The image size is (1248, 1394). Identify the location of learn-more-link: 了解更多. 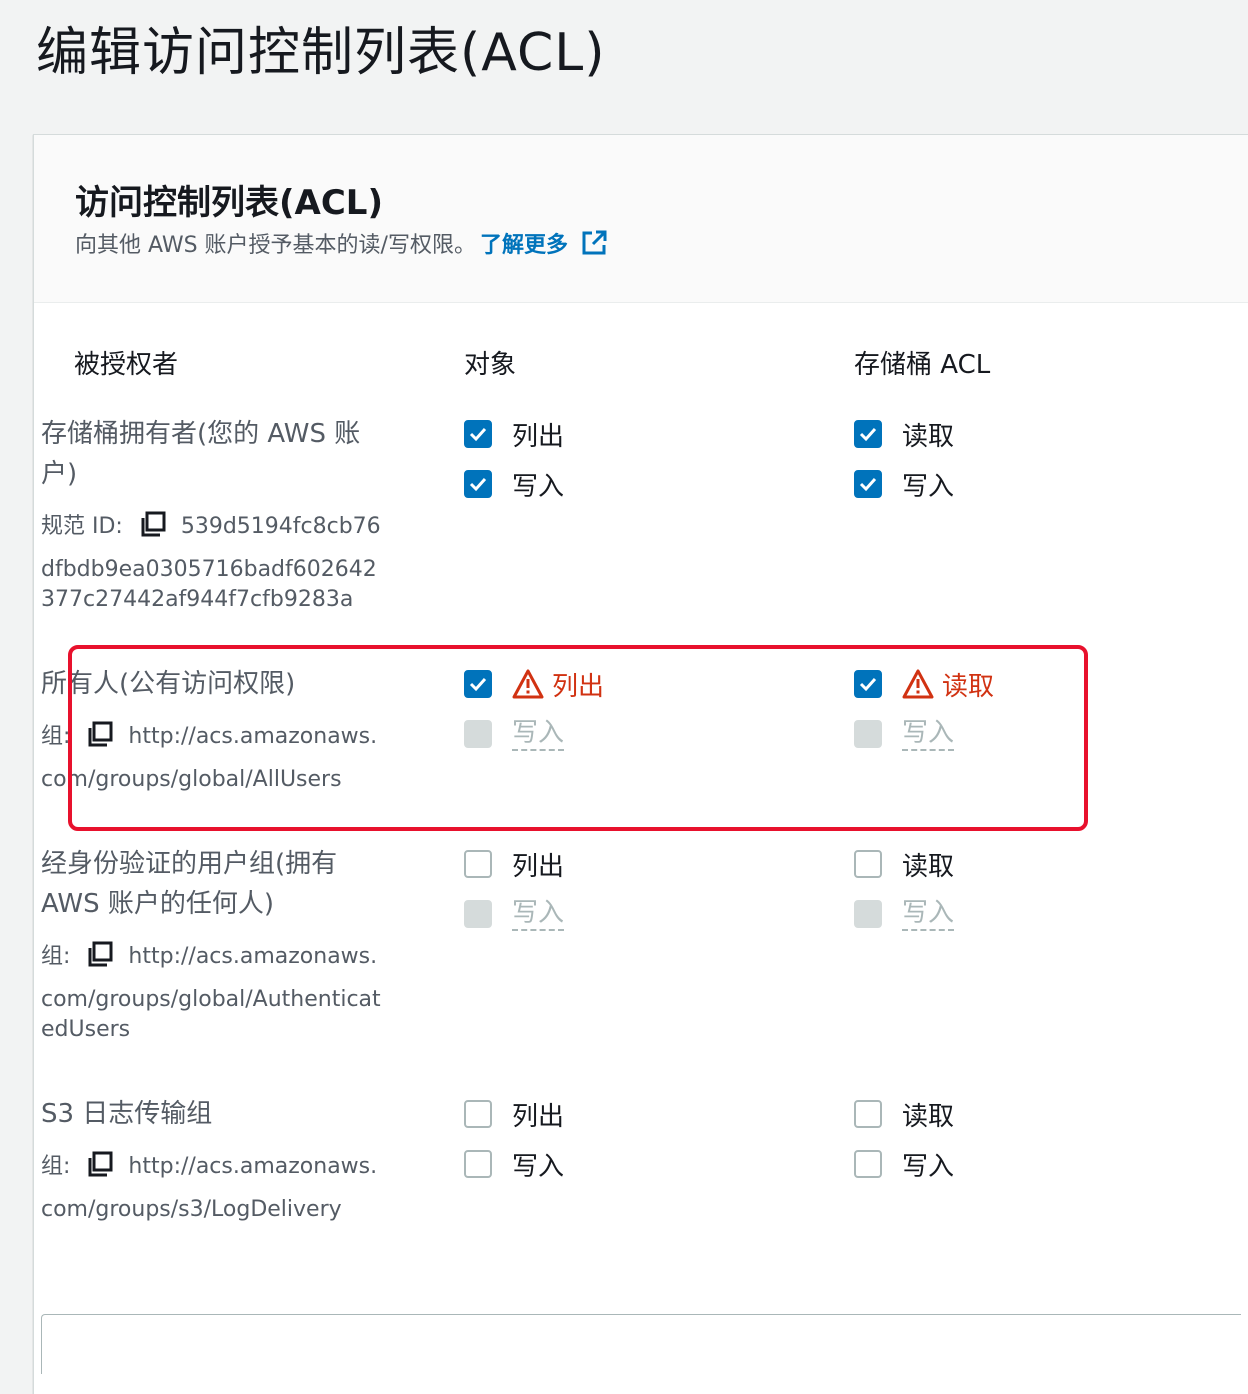
(544, 243).